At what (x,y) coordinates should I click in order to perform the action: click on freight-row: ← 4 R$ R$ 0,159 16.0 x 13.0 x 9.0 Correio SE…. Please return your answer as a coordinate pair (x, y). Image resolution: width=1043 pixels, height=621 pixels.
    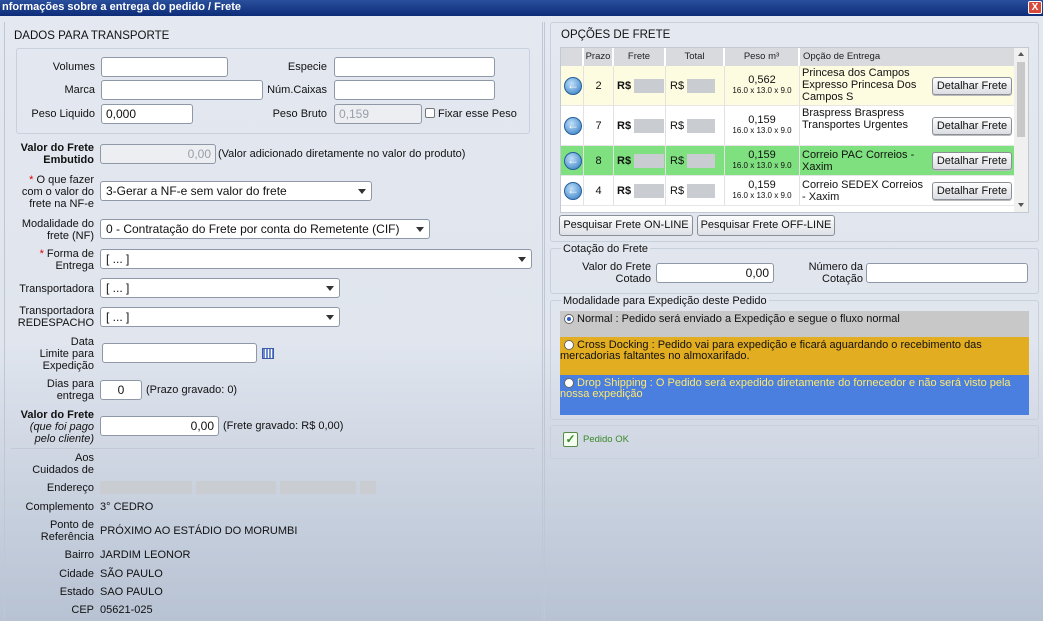
    Looking at the image, I should click on (788, 191).